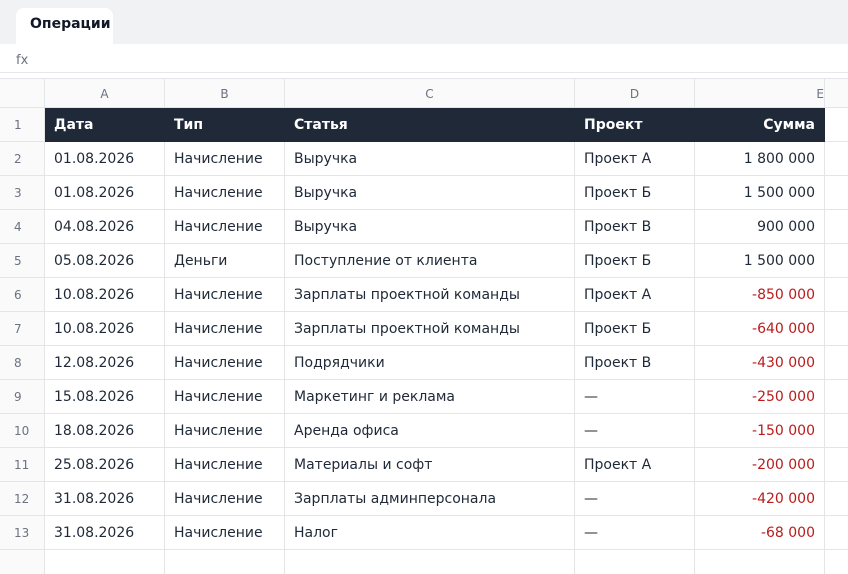 The image size is (848, 574). What do you see at coordinates (760, 397) in the screenshot?
I see `cell-amount: -250 000` at bounding box center [760, 397].